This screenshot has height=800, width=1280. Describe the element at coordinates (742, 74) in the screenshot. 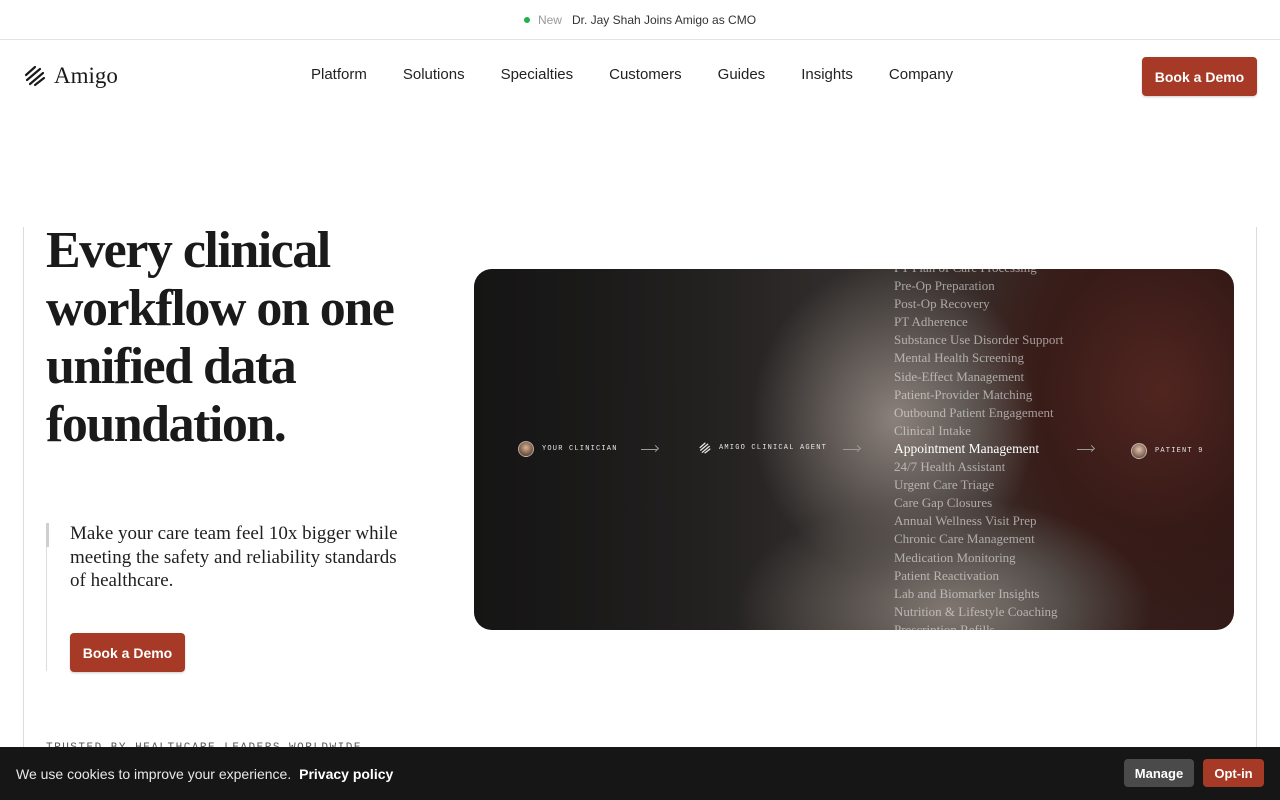

I see `nav-guides: Guides` at that location.